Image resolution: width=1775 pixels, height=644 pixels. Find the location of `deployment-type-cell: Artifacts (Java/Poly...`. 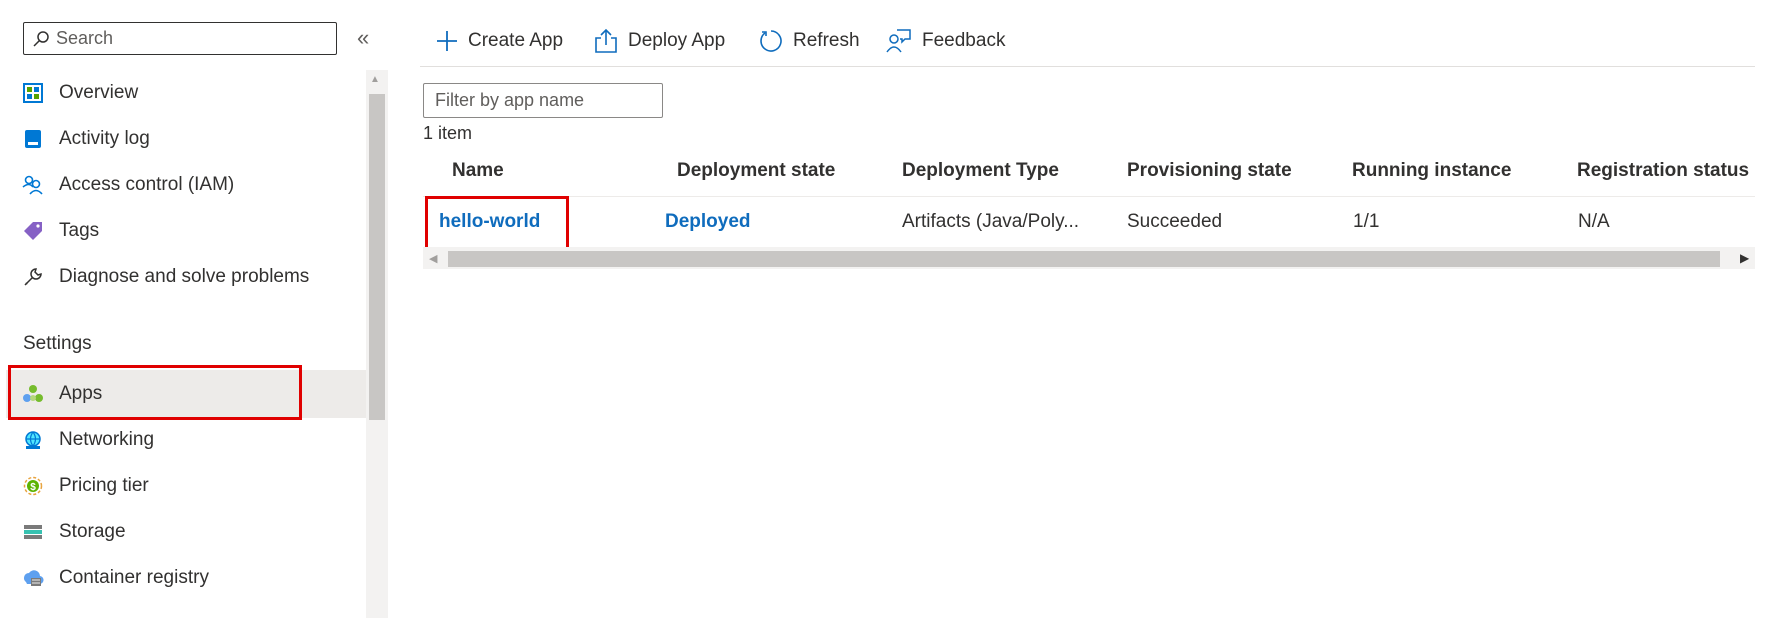

deployment-type-cell: Artifacts (Java/Poly... is located at coordinates (991, 221).